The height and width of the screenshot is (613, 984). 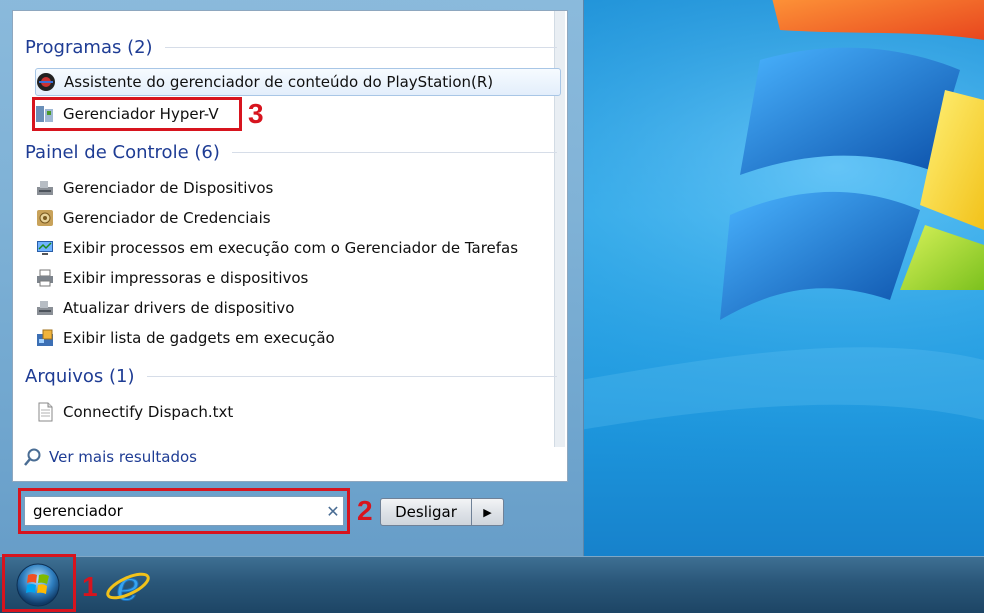 What do you see at coordinates (45, 248) in the screenshot?
I see `task-manager-icon` at bounding box center [45, 248].